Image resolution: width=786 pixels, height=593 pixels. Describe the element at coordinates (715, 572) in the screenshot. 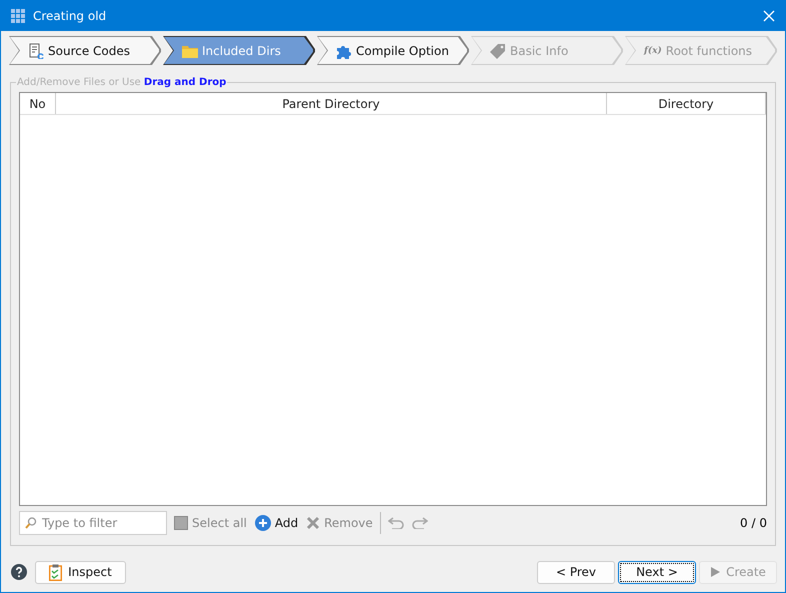

I see `play-icon` at that location.